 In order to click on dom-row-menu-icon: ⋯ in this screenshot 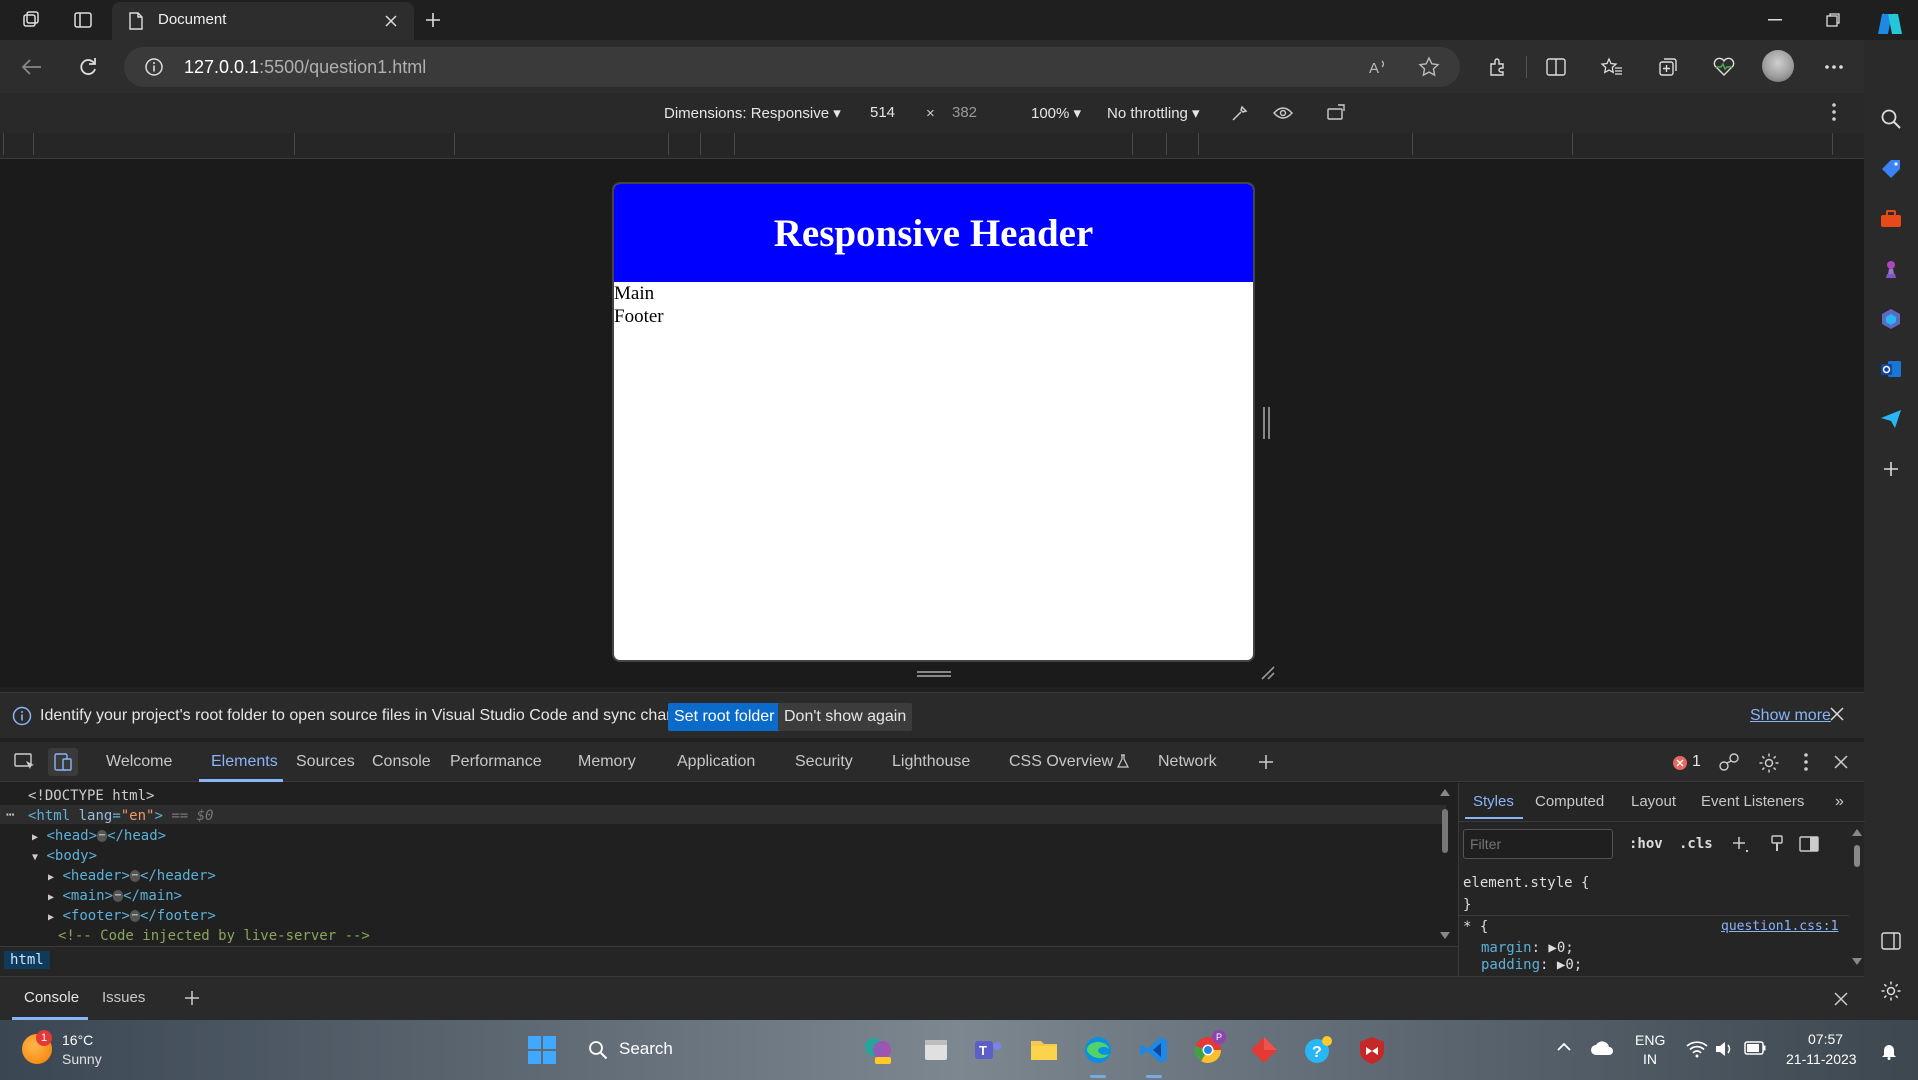, I will do `click(10, 815)`.